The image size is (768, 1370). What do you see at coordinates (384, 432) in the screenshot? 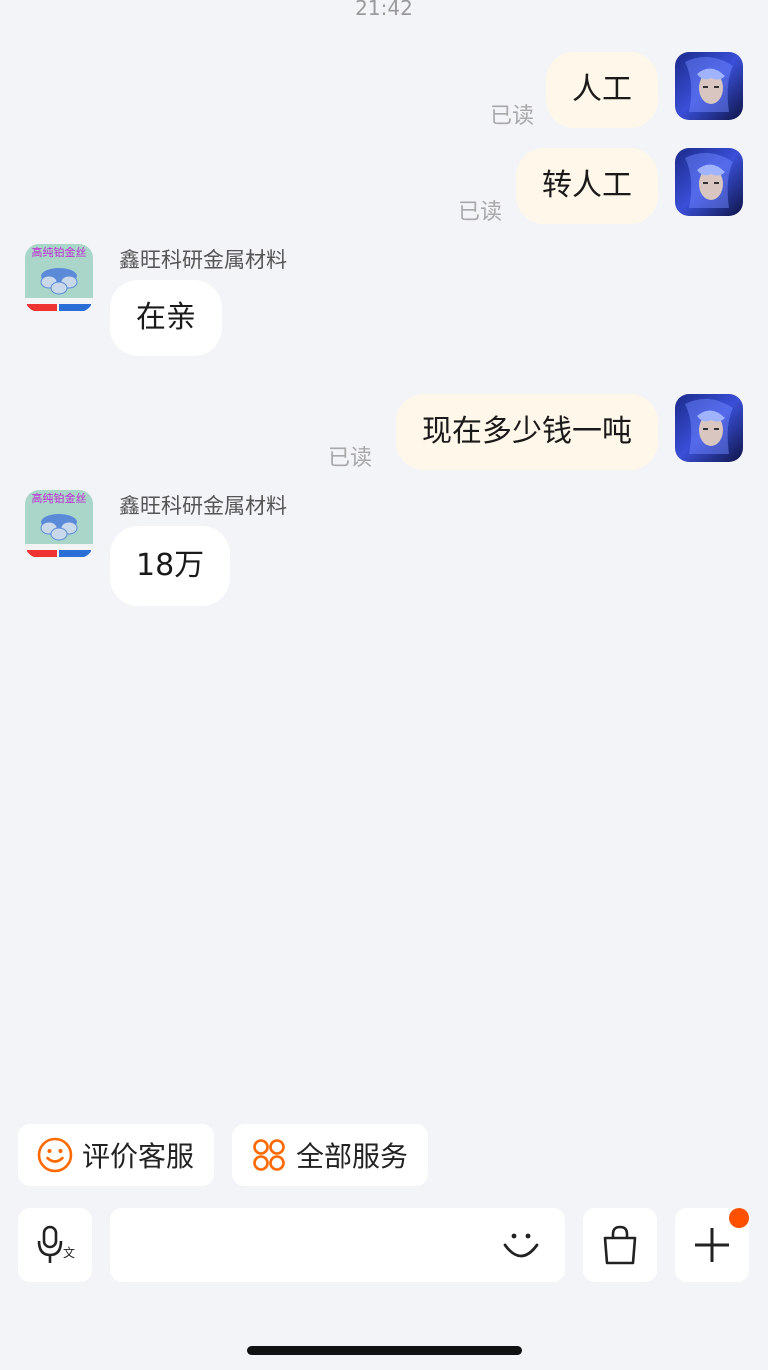
I see `message-row: 已读 现在多少钱一吨` at bounding box center [384, 432].